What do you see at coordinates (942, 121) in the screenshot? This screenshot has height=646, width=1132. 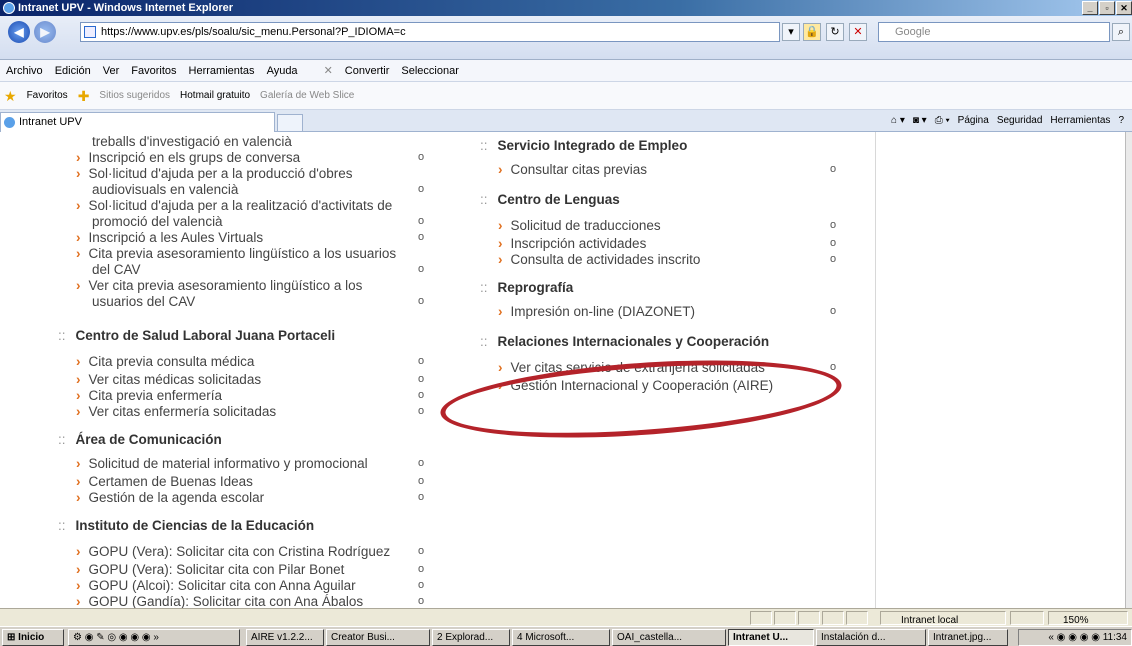 I see `print-icon: ⎙ ▾` at bounding box center [942, 121].